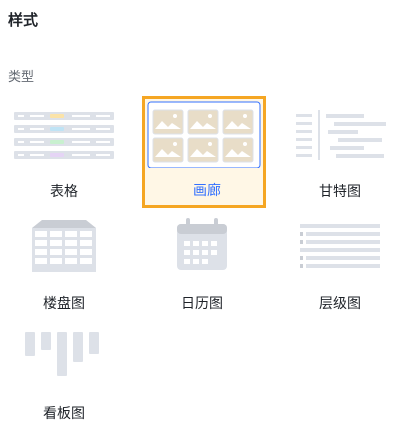 Image resolution: width=407 pixels, height=432 pixels. Describe the element at coordinates (340, 192) in the screenshot. I see `view-option-label: 甘特图` at that location.